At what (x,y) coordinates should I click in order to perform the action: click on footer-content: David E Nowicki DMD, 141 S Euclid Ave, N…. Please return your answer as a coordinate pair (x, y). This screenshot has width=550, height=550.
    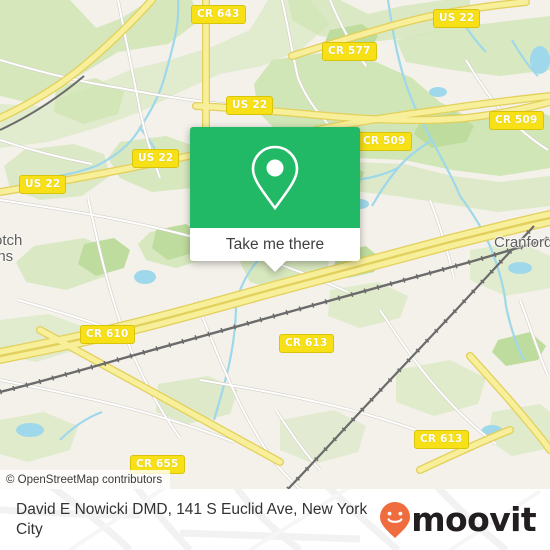
    Looking at the image, I should click on (275, 519).